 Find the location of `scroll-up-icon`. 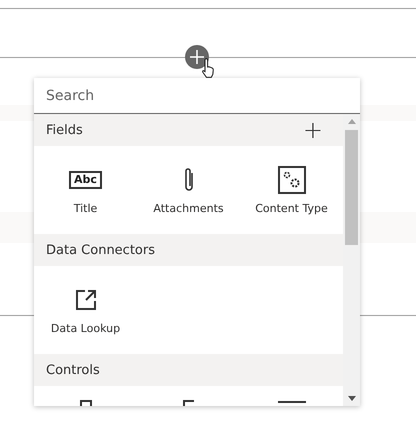

scroll-up-icon is located at coordinates (352, 121).